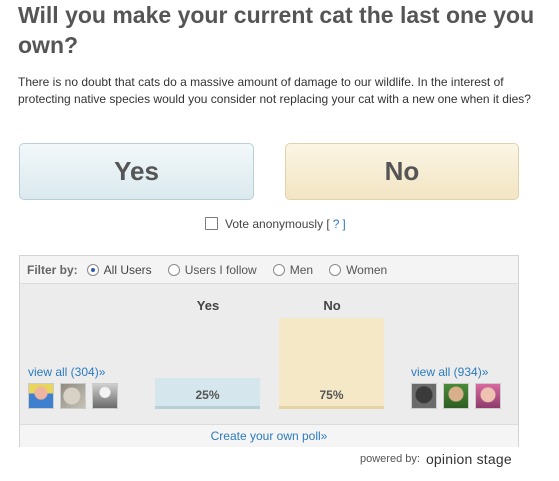 This screenshot has height=481, width=559. What do you see at coordinates (66, 372) in the screenshot?
I see `yes-view-all-link: view all (304)»` at bounding box center [66, 372].